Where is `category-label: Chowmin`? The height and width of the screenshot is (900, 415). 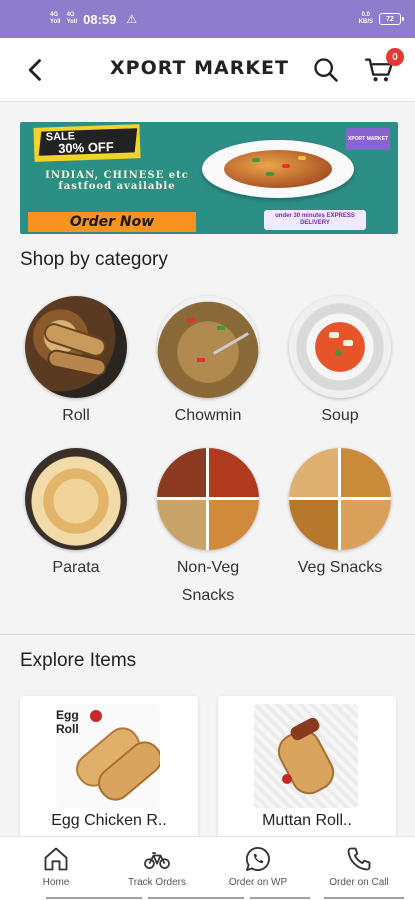 category-label: Chowmin is located at coordinates (208, 415).